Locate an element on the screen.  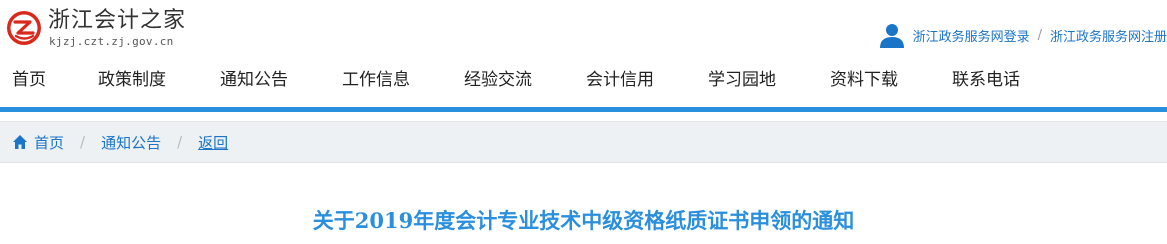
register-link: 浙江政务服务网注册 is located at coordinates (1108, 35).